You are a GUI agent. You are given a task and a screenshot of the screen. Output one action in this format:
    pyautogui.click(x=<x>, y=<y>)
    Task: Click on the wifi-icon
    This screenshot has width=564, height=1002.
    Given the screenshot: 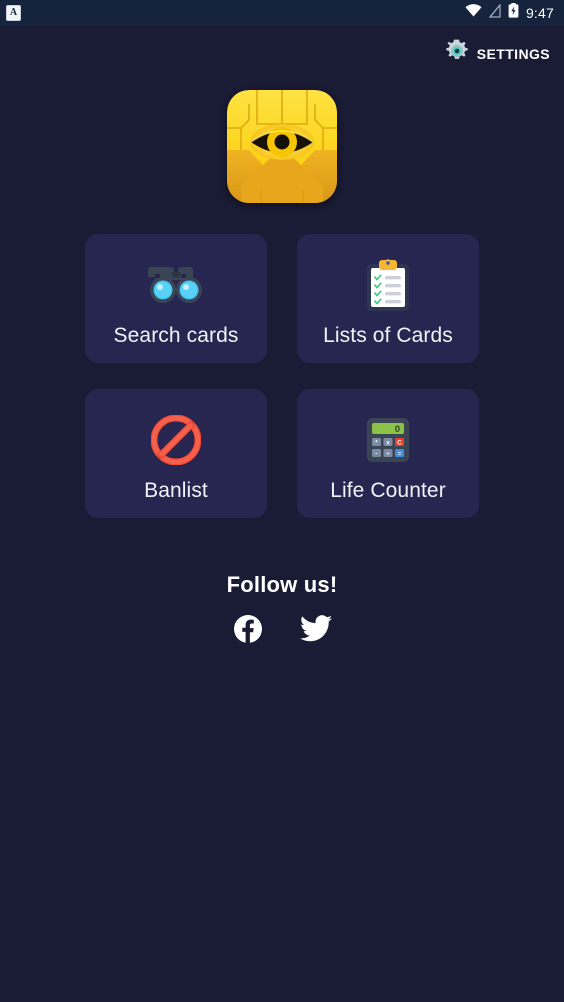 What is the action you would take?
    pyautogui.click(x=473, y=13)
    